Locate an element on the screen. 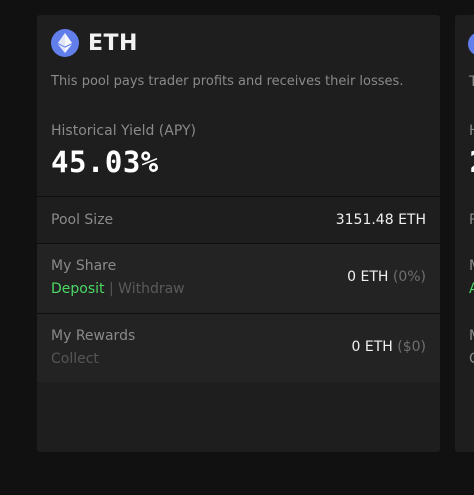  yield-value: 45.03% is located at coordinates (105, 162).